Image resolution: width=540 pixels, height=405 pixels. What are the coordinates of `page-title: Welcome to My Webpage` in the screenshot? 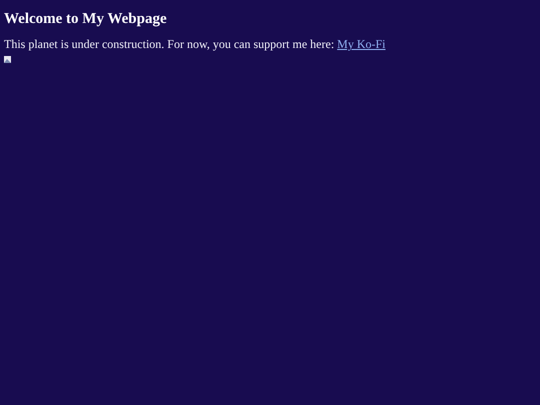 It's located at (86, 19).